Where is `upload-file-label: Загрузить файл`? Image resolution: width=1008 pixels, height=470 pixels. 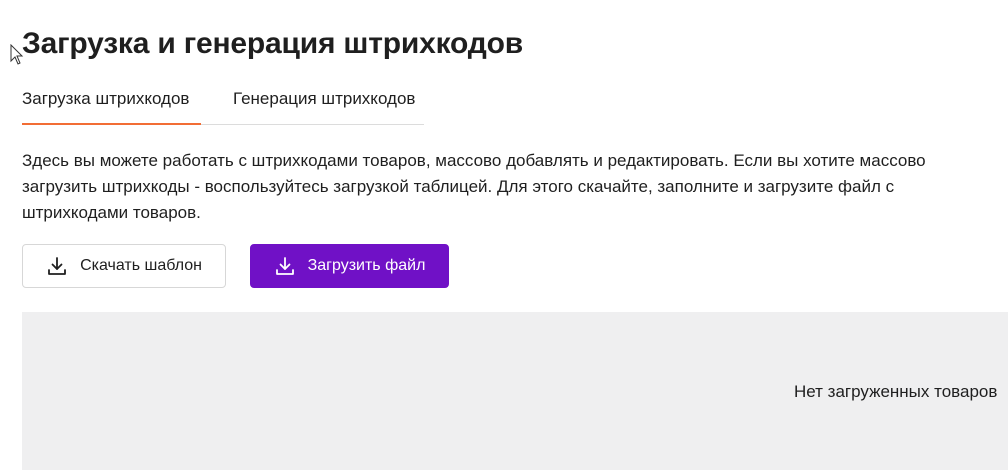
upload-file-label: Загрузить файл is located at coordinates (366, 265).